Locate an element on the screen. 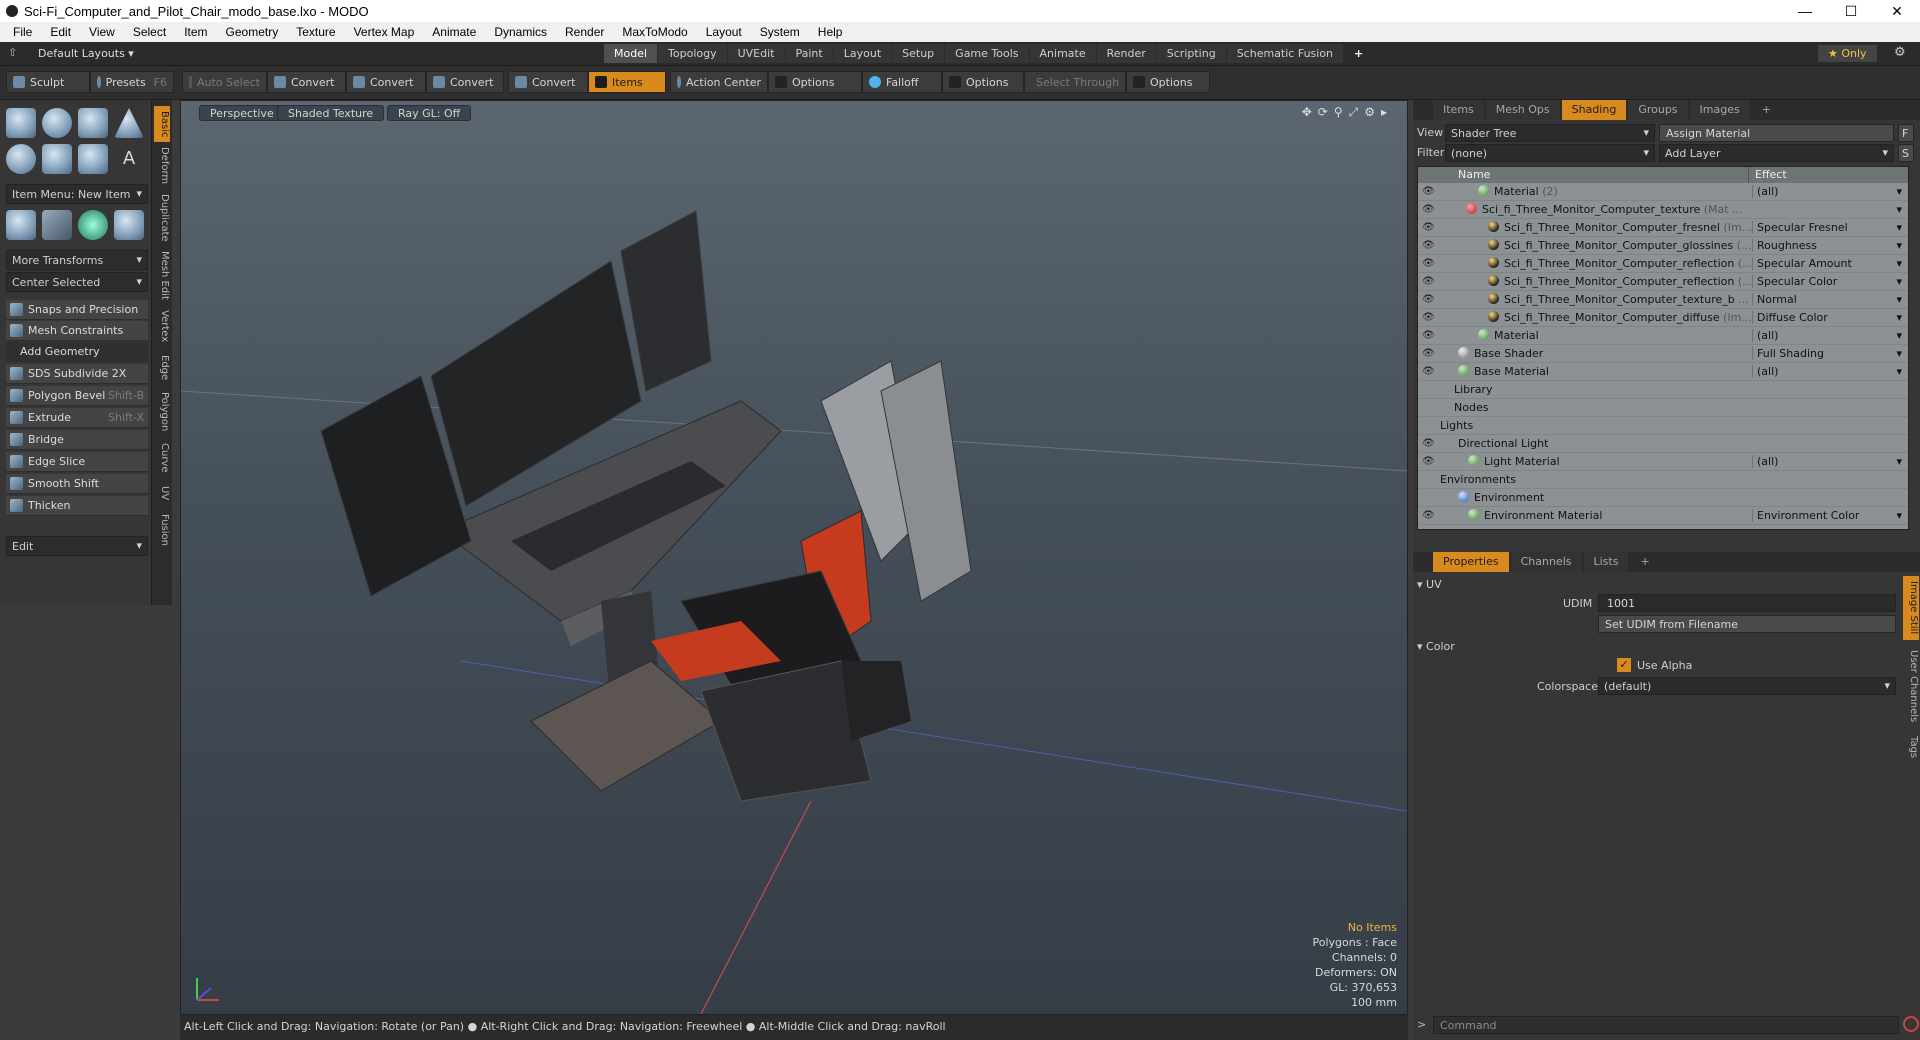 The image size is (1920, 1040). color-section: ▾ Color is located at coordinates (1436, 646).